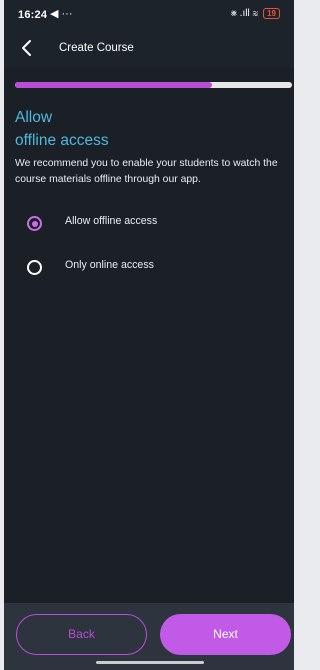 Image resolution: width=320 pixels, height=670 pixels. Describe the element at coordinates (33, 15) in the screenshot. I see `status-time: 16:24` at that location.